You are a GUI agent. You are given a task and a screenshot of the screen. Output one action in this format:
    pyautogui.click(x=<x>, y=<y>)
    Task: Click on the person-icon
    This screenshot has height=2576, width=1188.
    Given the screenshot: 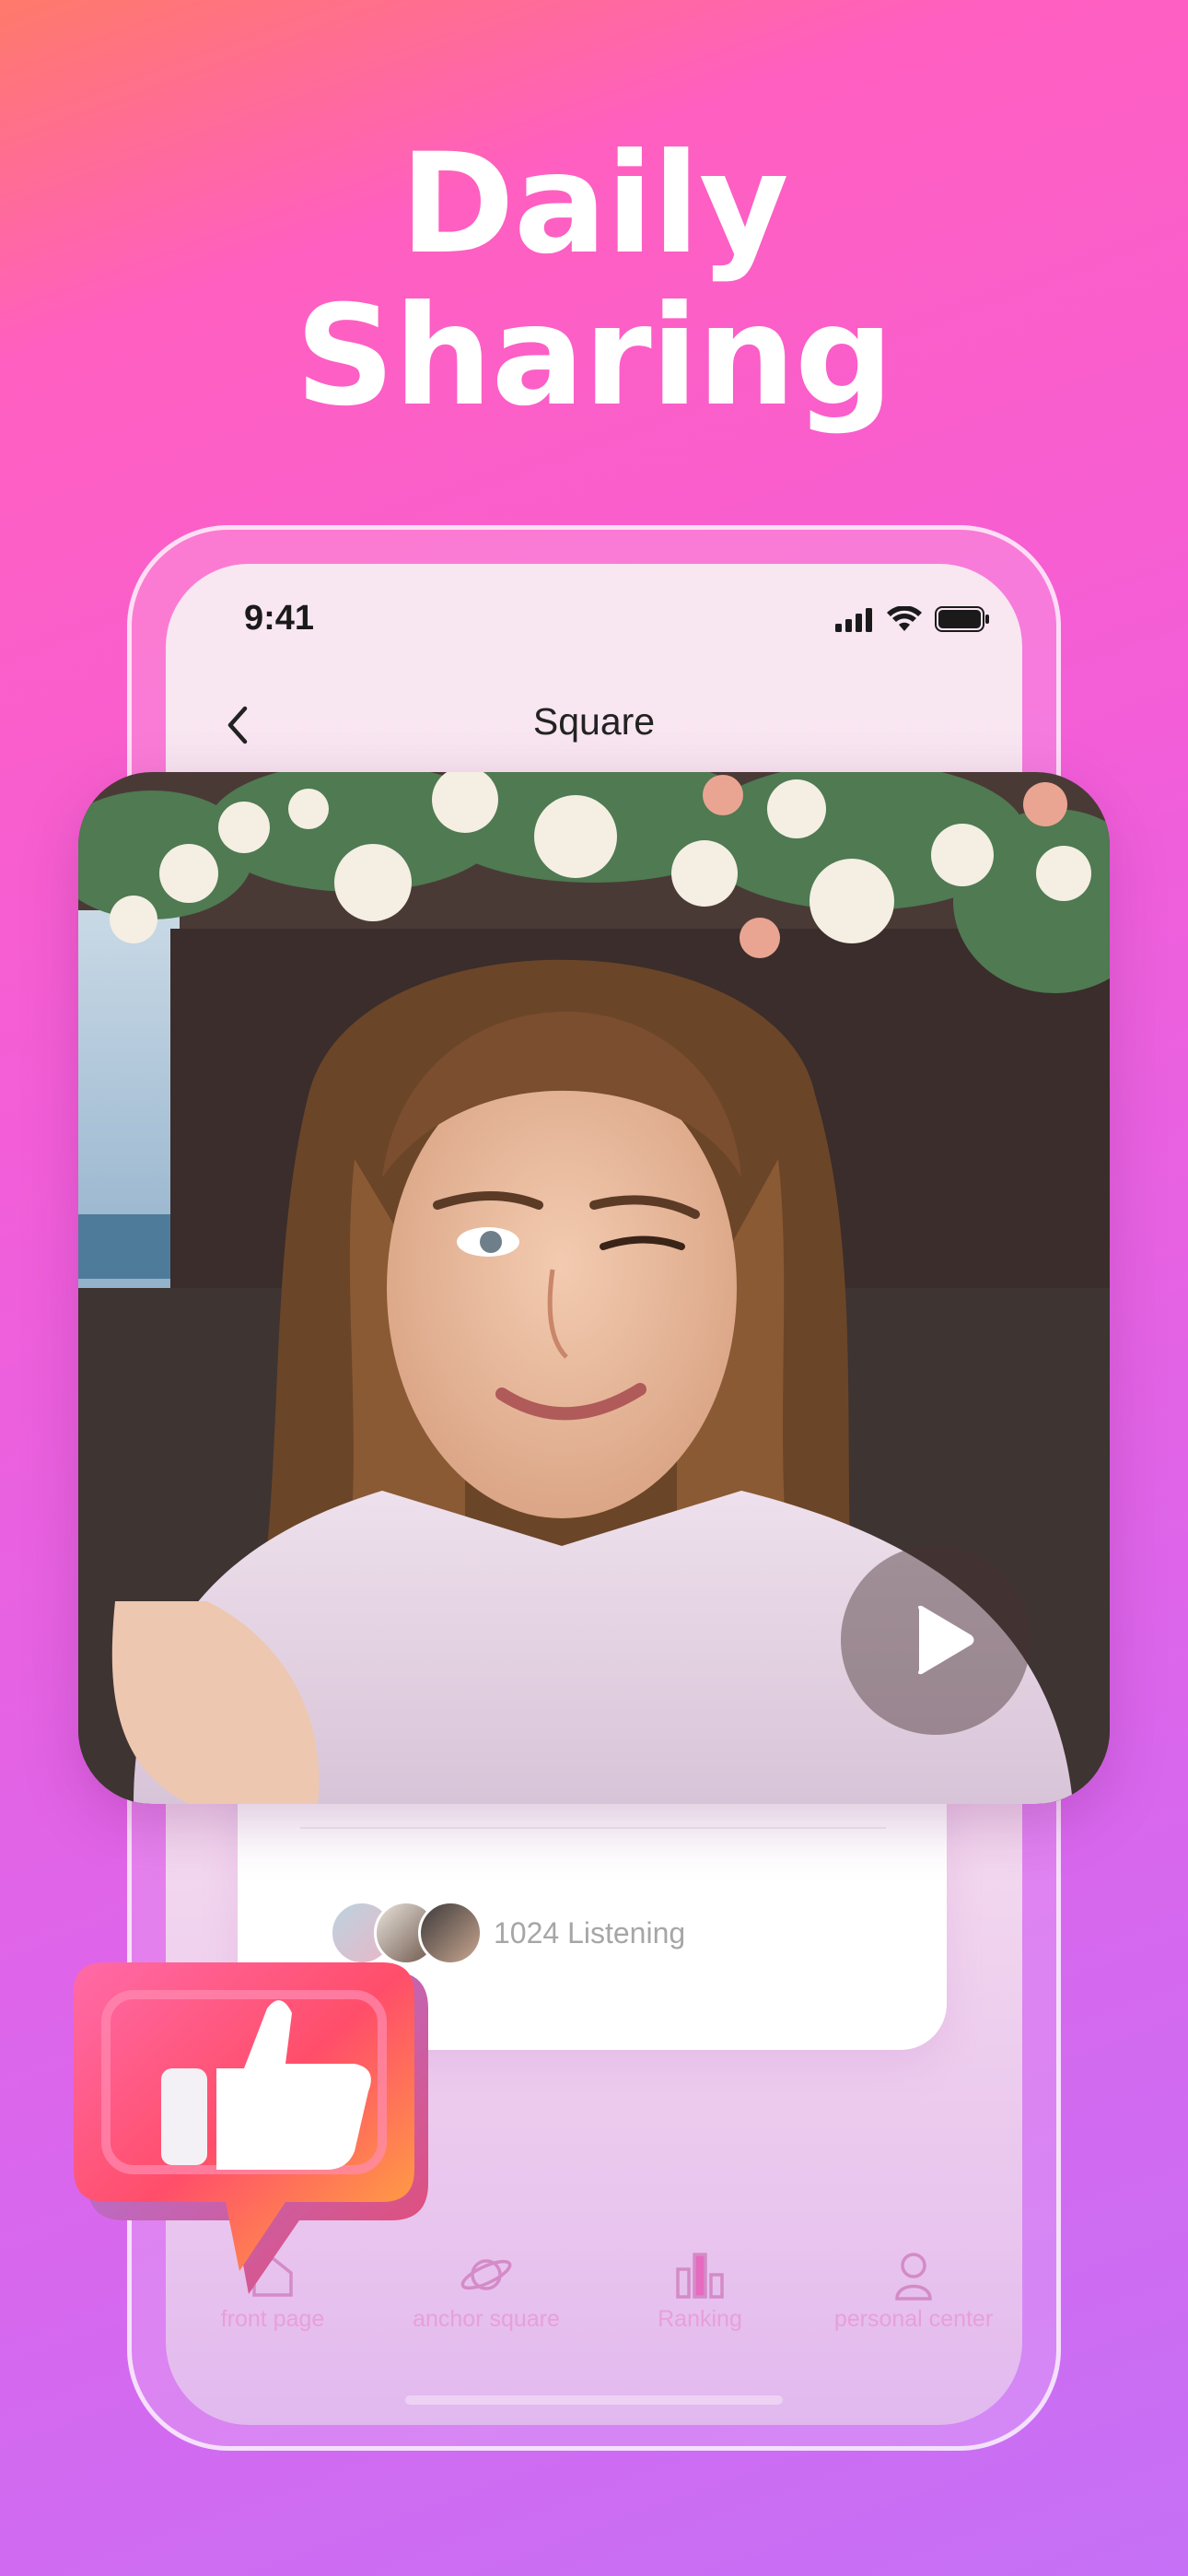 What is the action you would take?
    pyautogui.click(x=913, y=2277)
    